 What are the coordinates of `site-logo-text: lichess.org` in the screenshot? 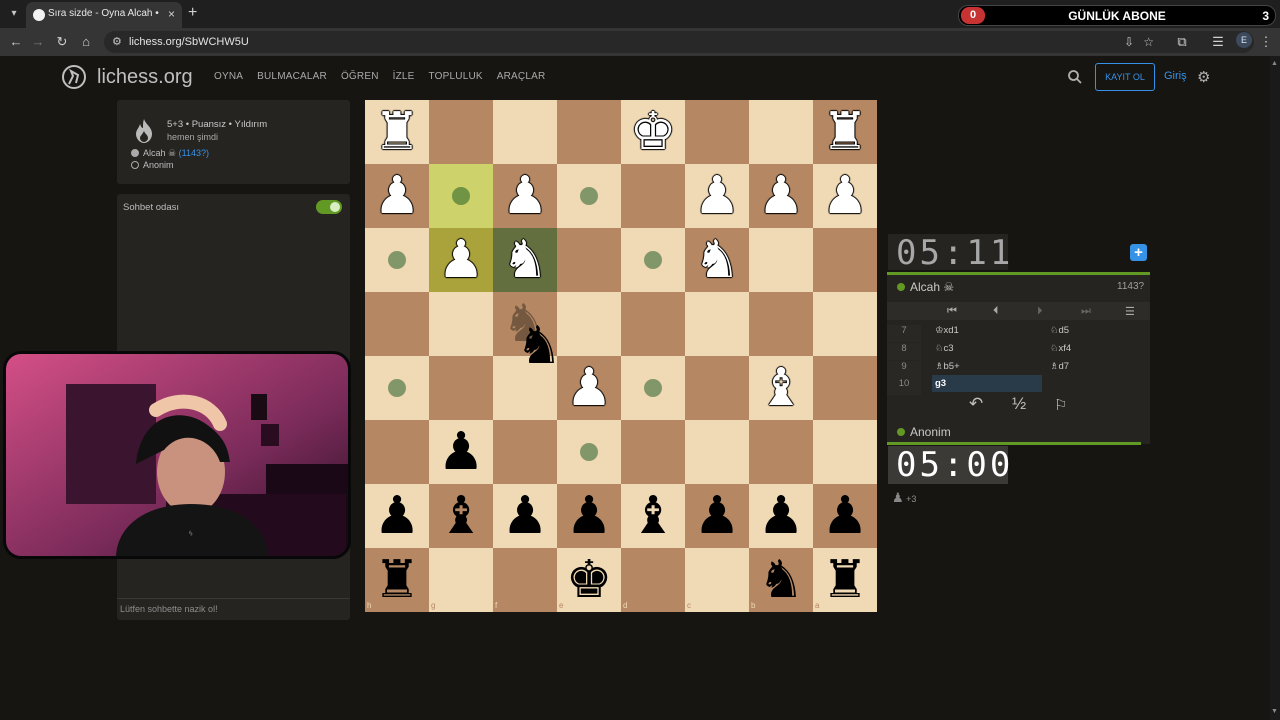 It's located at (145, 77).